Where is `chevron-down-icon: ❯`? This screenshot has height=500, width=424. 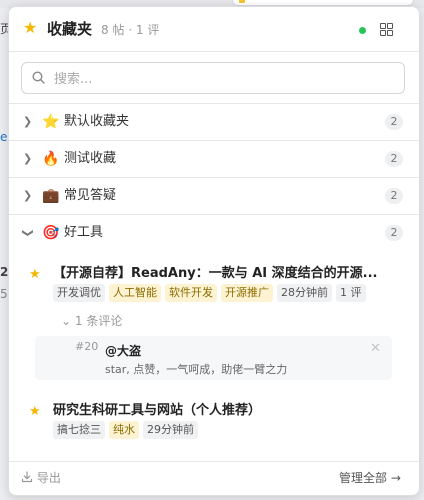 chevron-down-icon: ❯ is located at coordinates (28, 233).